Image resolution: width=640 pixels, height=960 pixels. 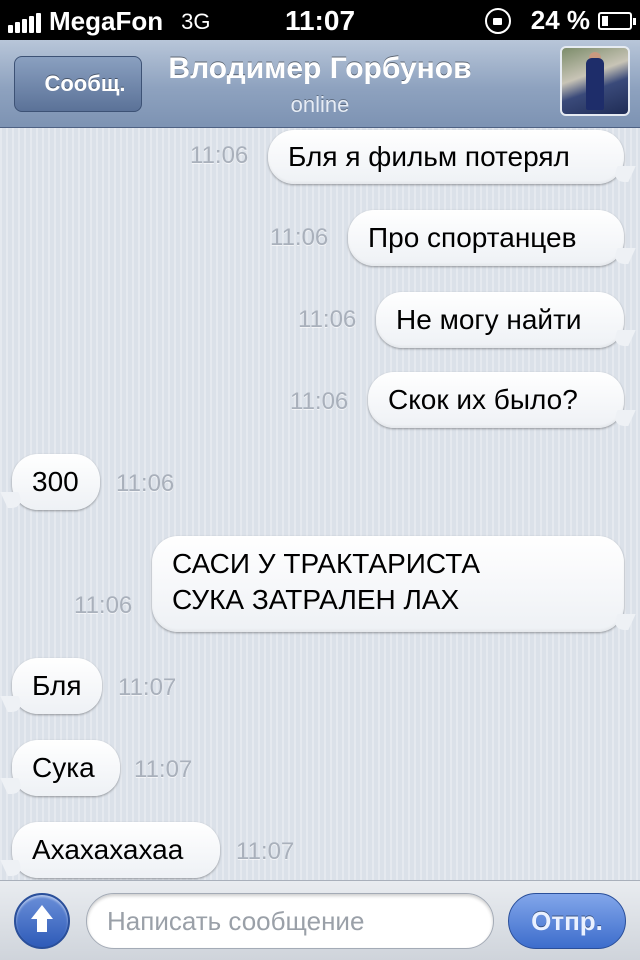 I want to click on message-text: 300, so click(x=55, y=481).